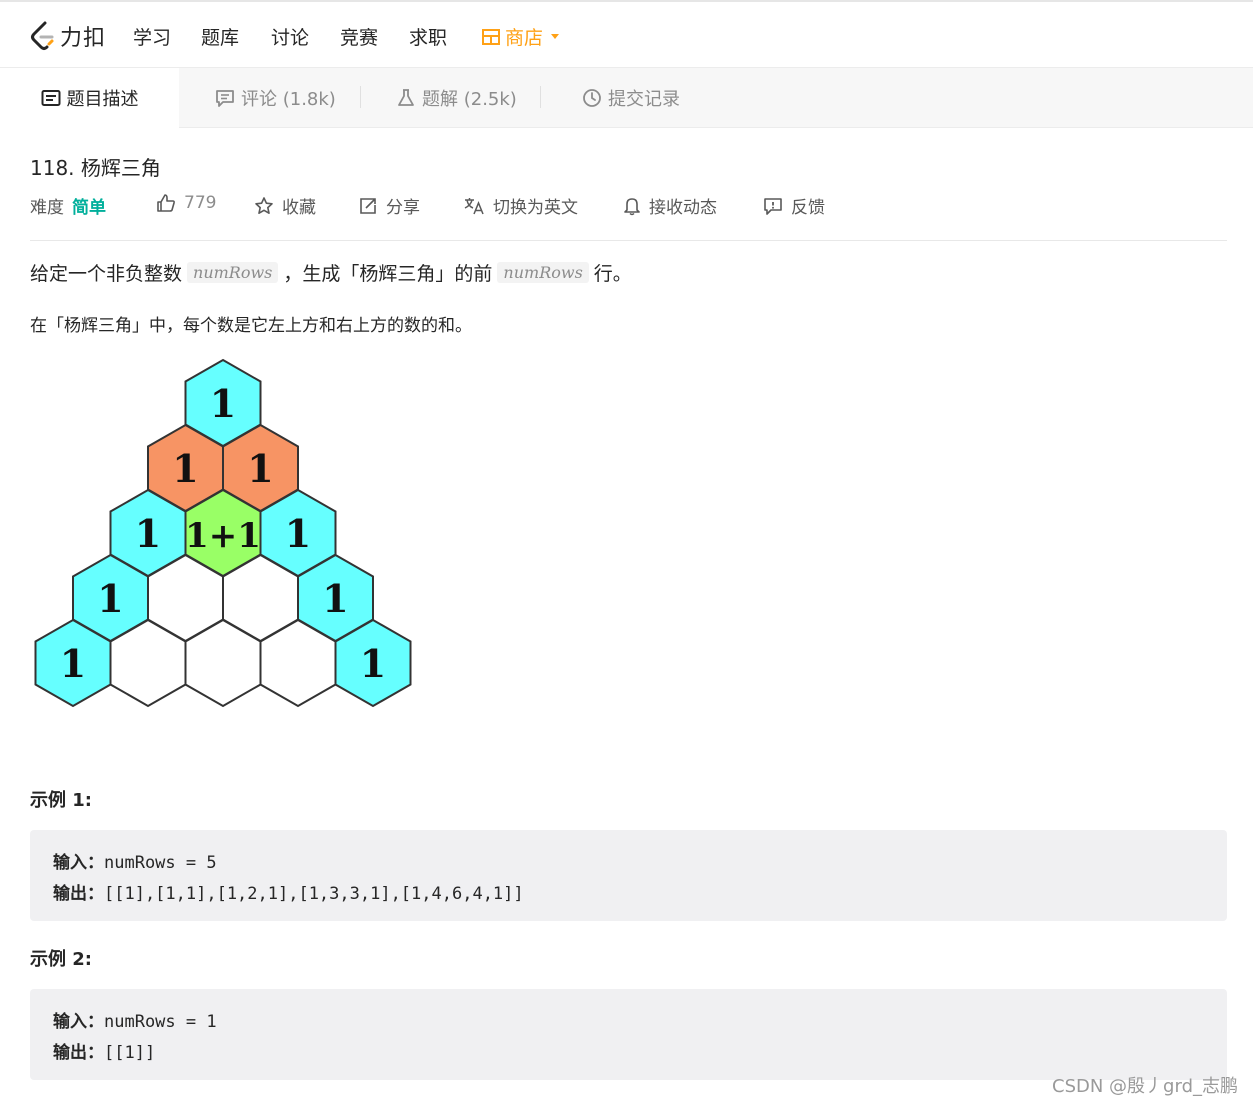 This screenshot has height=1104, width=1253. What do you see at coordinates (61, 959) in the screenshot?
I see `example-2-title: 示例 2:` at bounding box center [61, 959].